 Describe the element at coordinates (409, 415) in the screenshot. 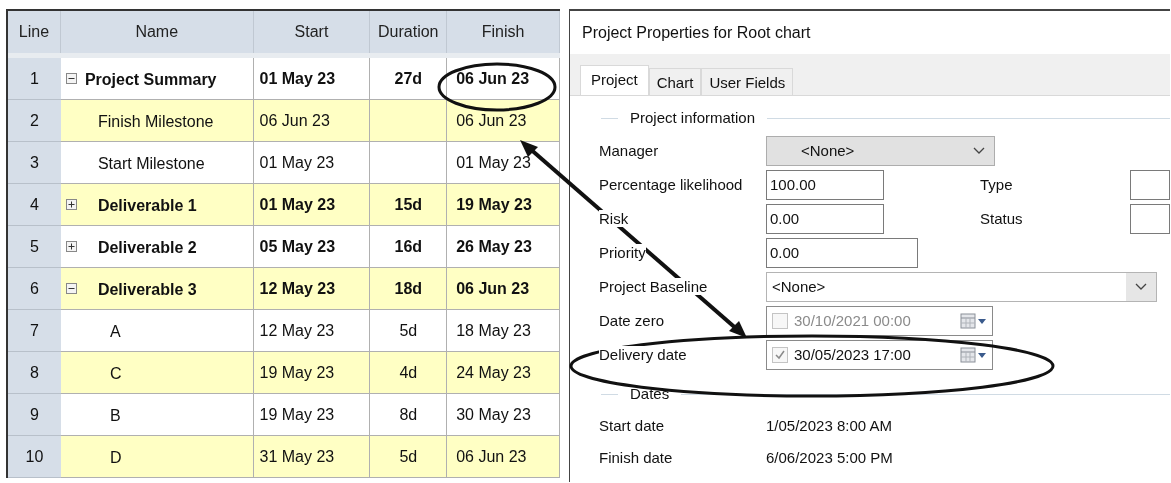

I see `table-cell: 8d` at that location.